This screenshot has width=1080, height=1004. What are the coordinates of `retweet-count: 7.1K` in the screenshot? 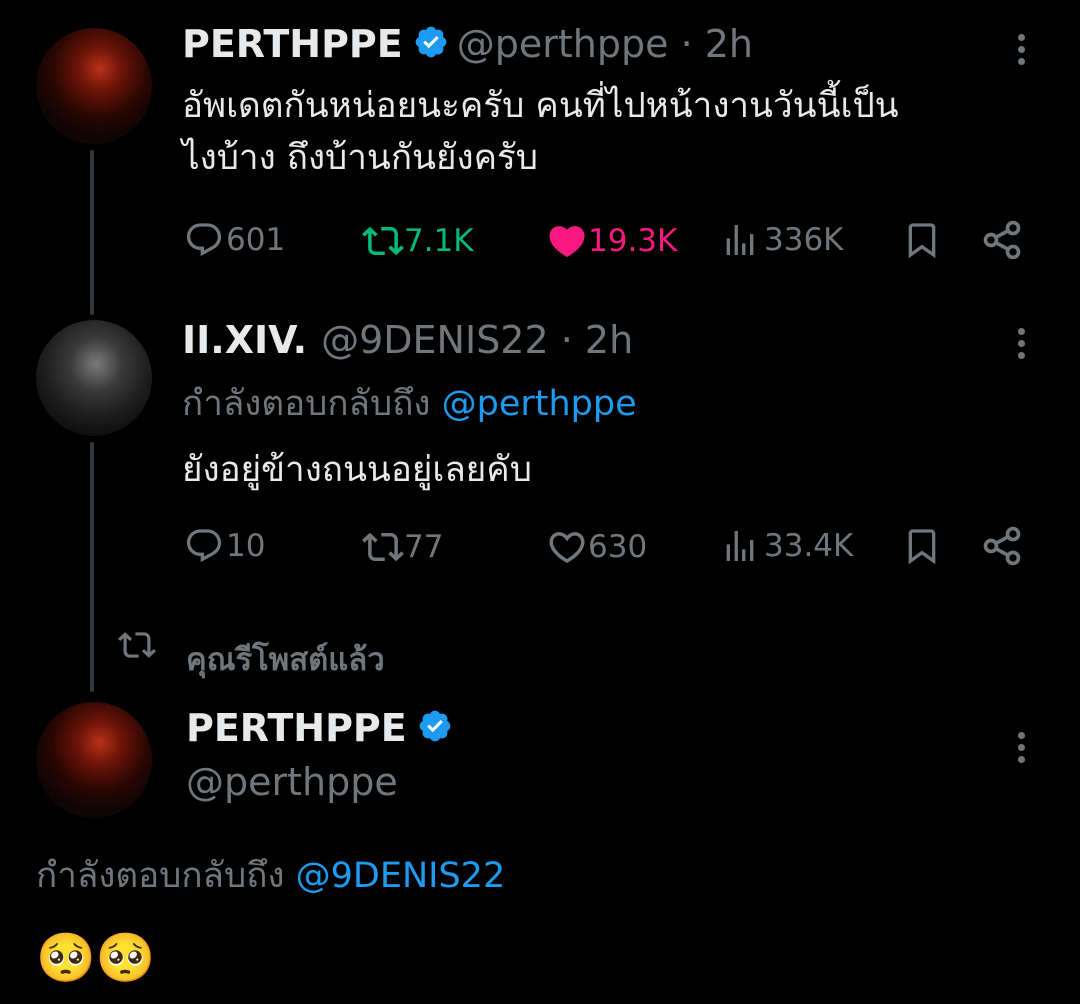 It's located at (439, 241).